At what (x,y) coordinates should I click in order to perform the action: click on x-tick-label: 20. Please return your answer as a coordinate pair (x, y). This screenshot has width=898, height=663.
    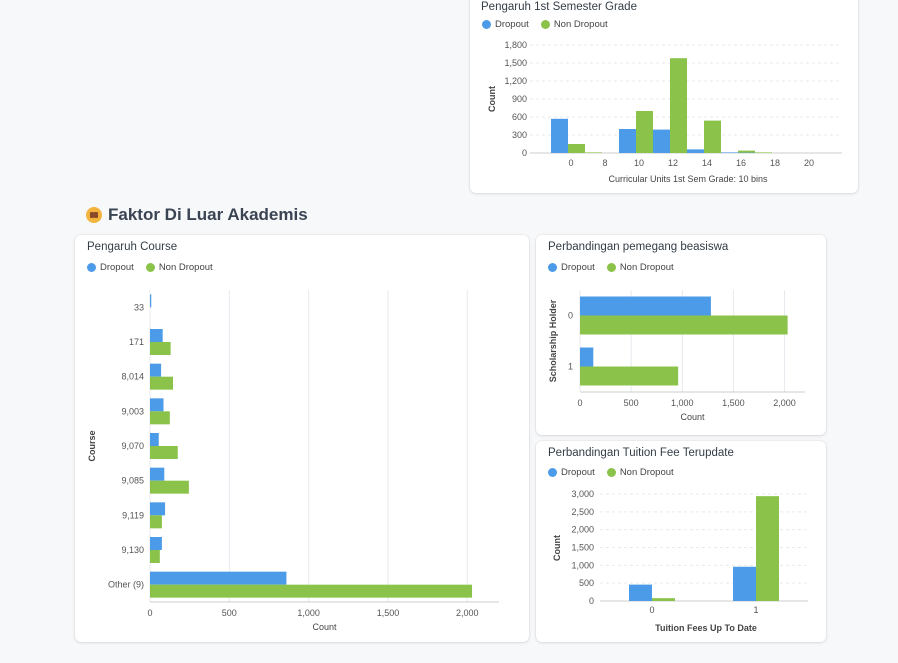
    Looking at the image, I should click on (809, 163).